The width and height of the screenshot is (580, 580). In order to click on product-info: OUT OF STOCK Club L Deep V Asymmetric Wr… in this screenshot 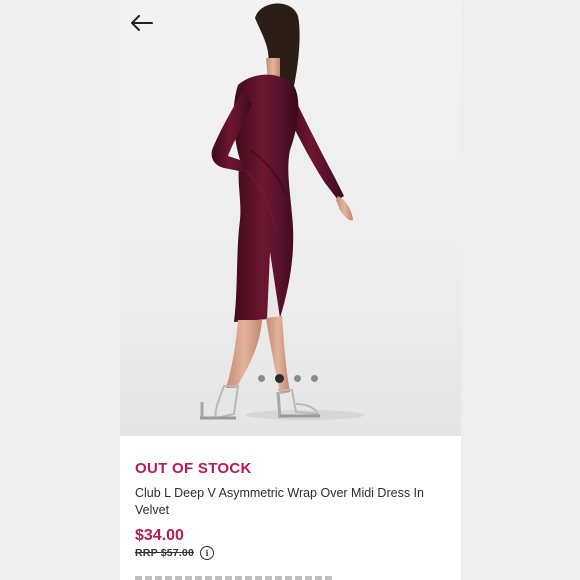, I will do `click(295, 510)`.